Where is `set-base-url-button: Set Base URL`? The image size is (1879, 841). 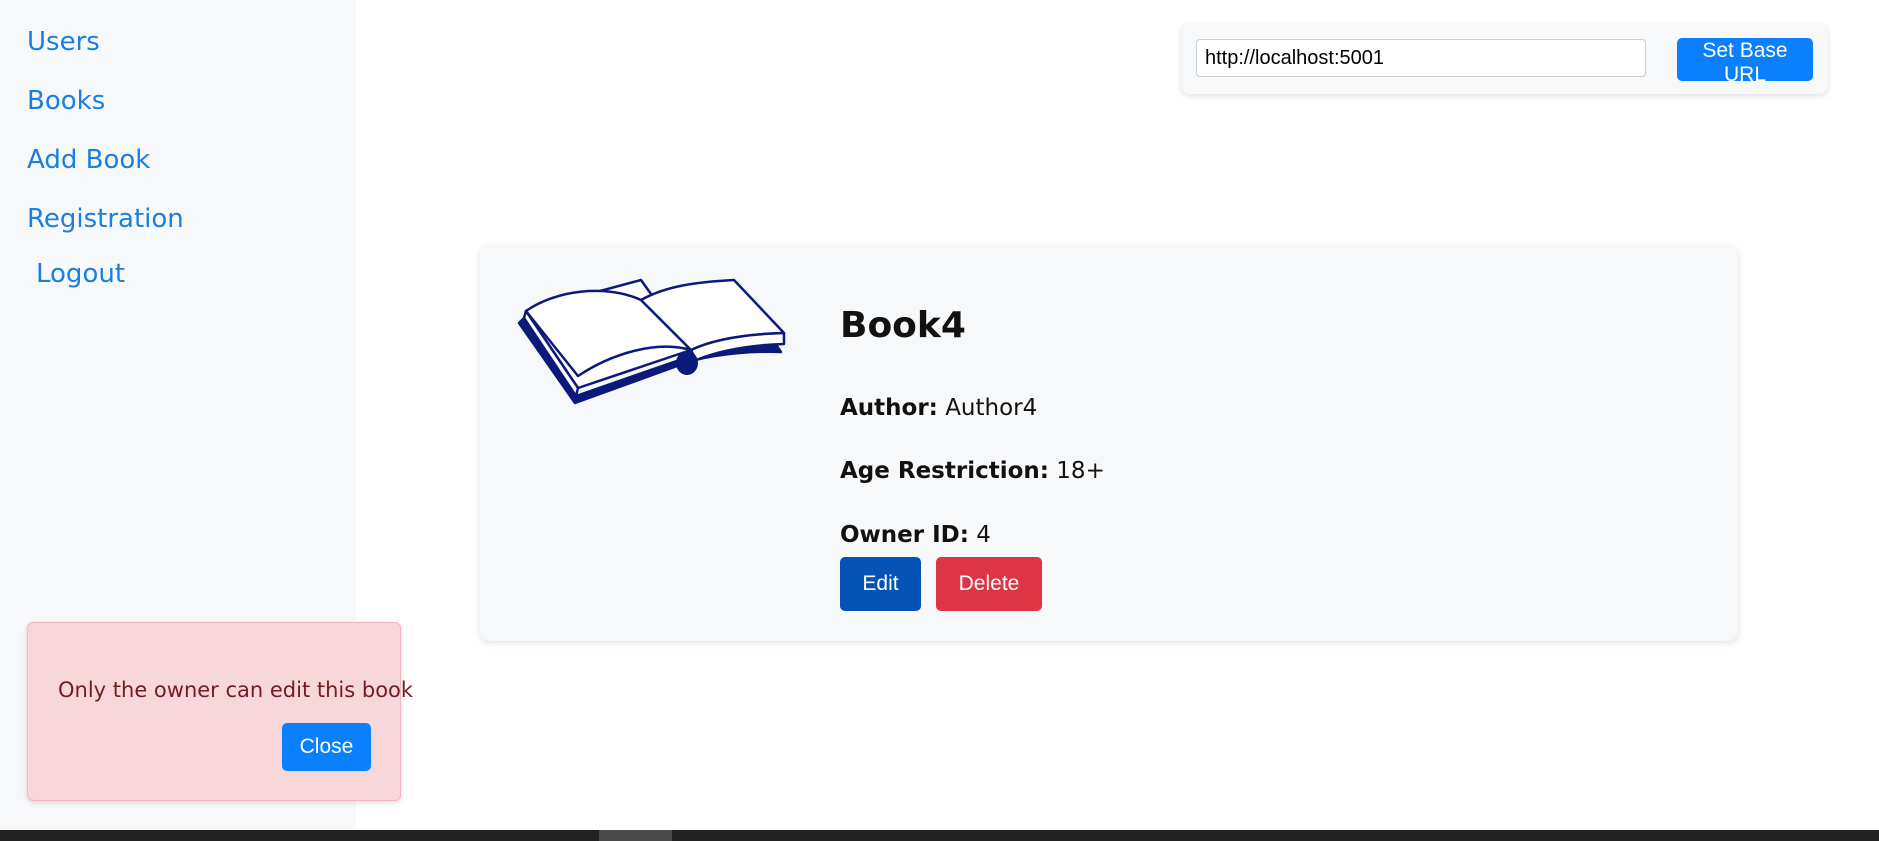 set-base-url-button: Set Base URL is located at coordinates (1745, 62).